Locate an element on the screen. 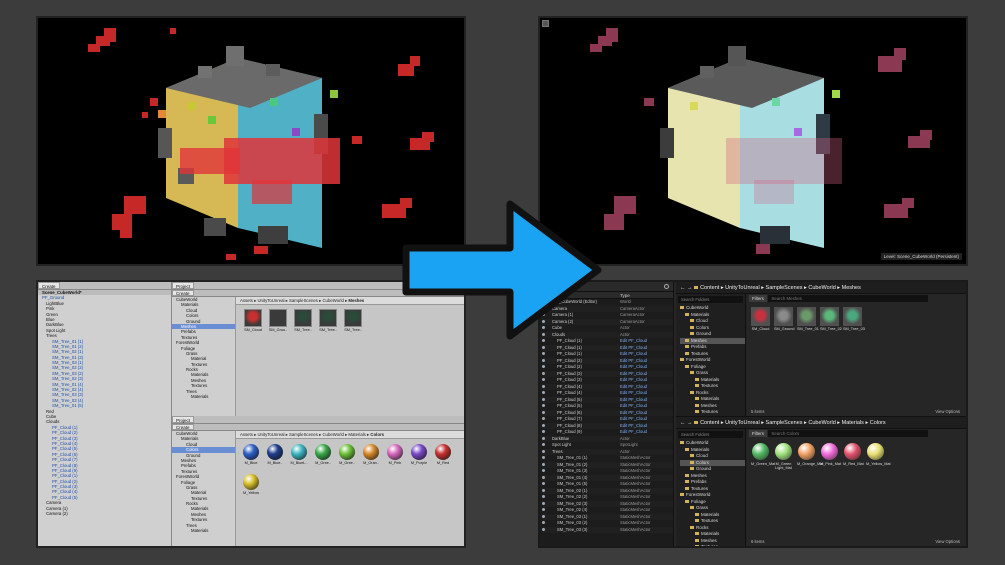 This screenshot has height=565, width=1005. mesh-asset: SM_Tree_01 is located at coordinates (808, 319).